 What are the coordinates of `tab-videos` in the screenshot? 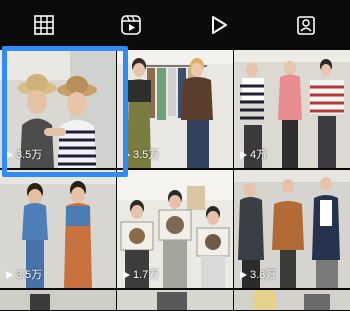 It's located at (219, 25).